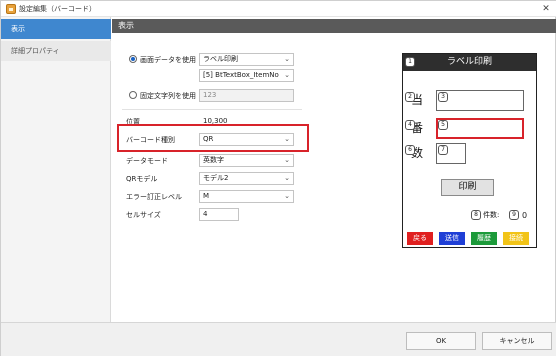  Describe the element at coordinates (57, 9) in the screenshot. I see `window-title: 設定編集（バーコード）` at that location.